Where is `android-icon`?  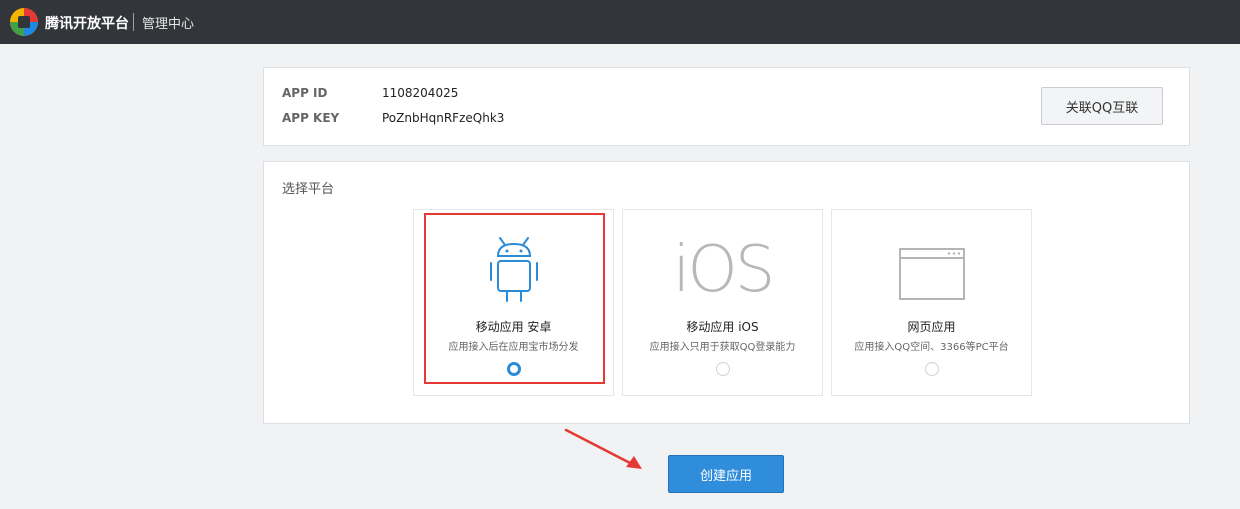
android-icon is located at coordinates (514, 269).